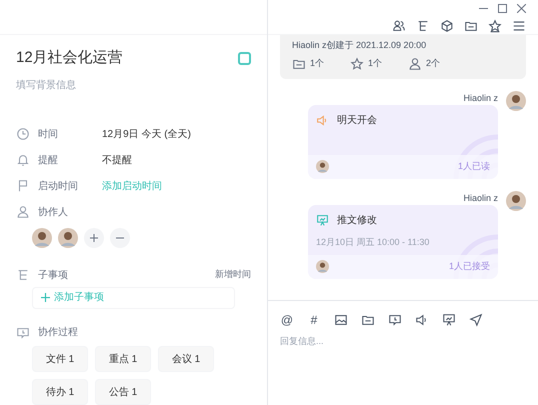 The width and height of the screenshot is (538, 405). I want to click on image-icon, so click(341, 320).